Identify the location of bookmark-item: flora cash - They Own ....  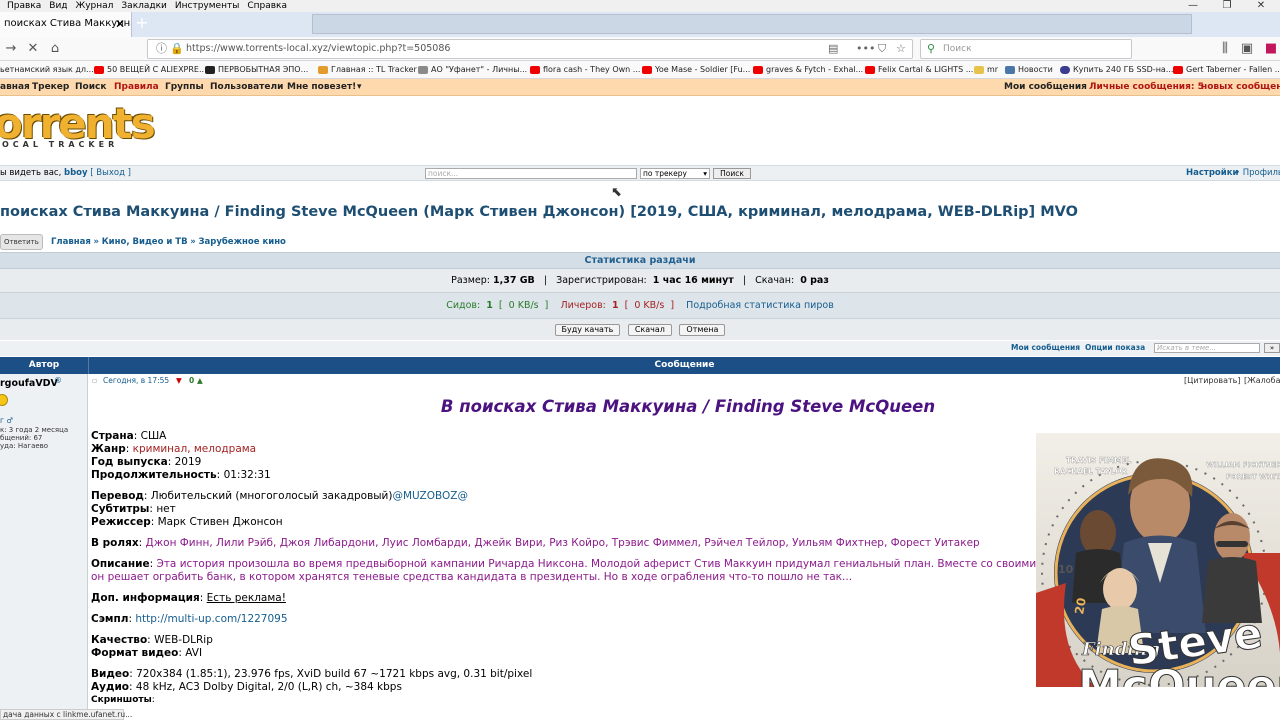
(585, 69).